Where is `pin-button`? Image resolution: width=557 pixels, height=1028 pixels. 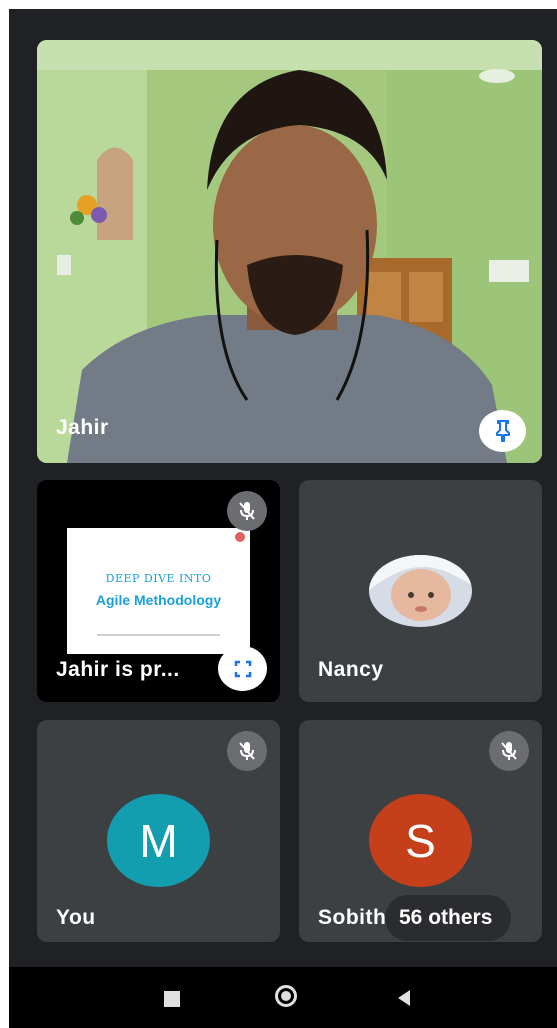
pin-button is located at coordinates (502, 431).